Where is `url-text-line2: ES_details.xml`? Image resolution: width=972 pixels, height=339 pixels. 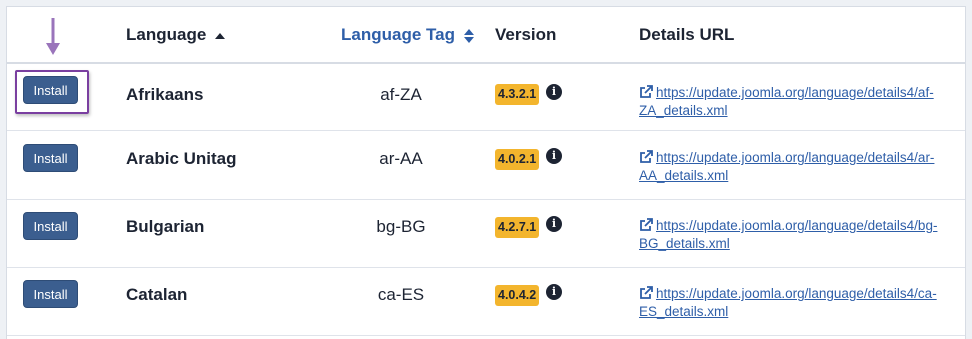 url-text-line2: ES_details.xml is located at coordinates (684, 311).